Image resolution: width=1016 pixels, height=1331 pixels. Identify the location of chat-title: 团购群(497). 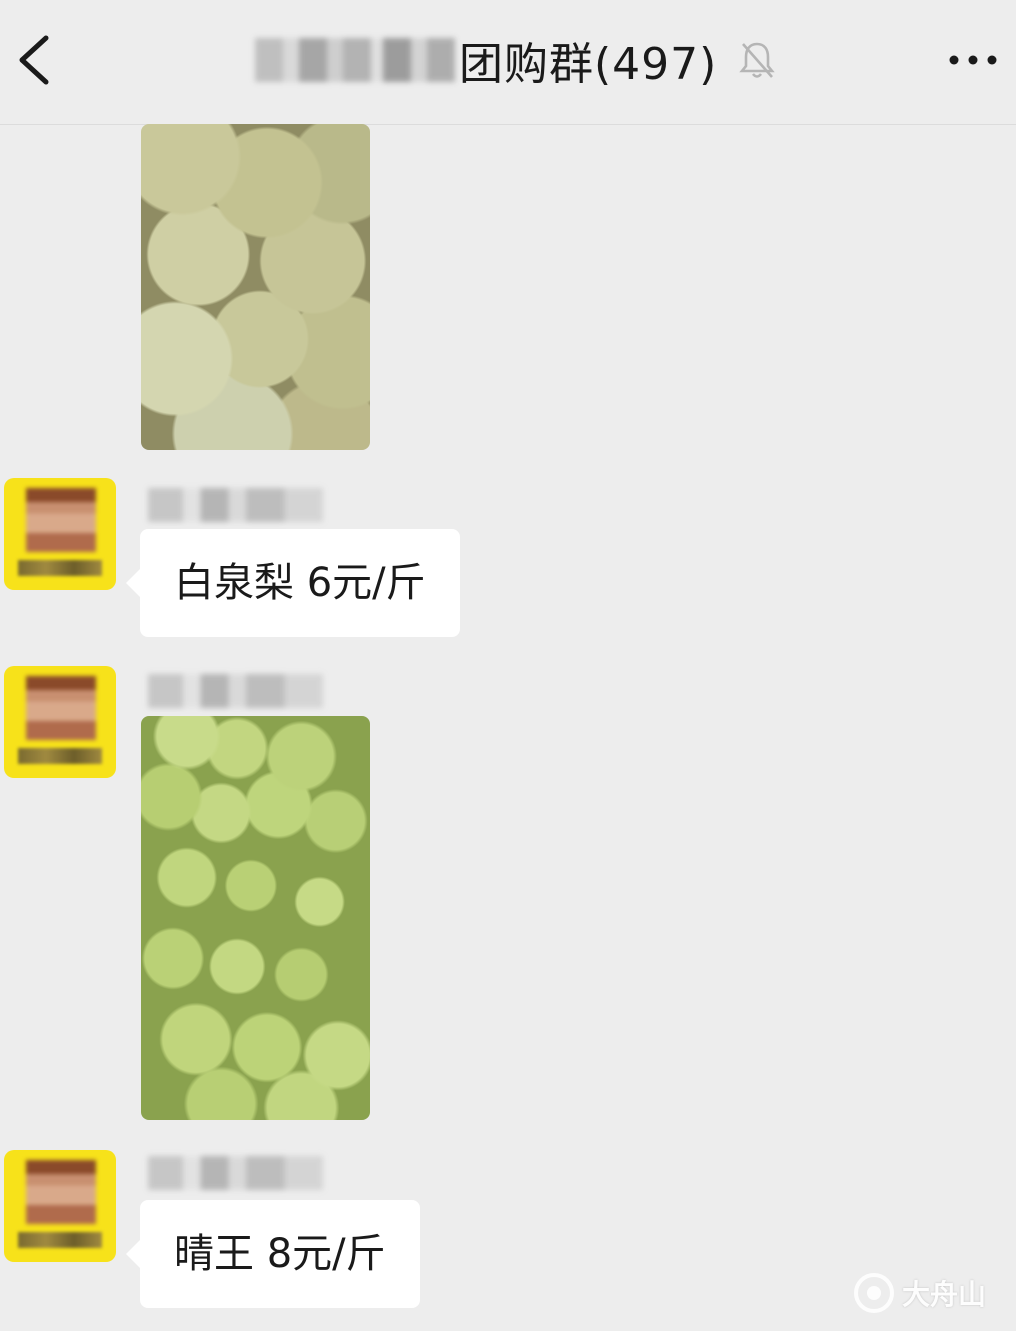
(515, 60).